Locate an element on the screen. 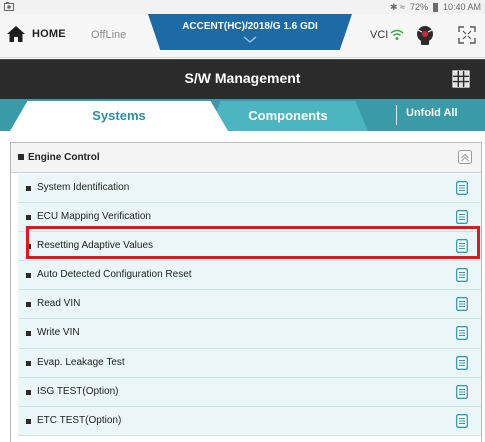 This screenshot has width=485, height=442. tab-components: Components is located at coordinates (288, 116).